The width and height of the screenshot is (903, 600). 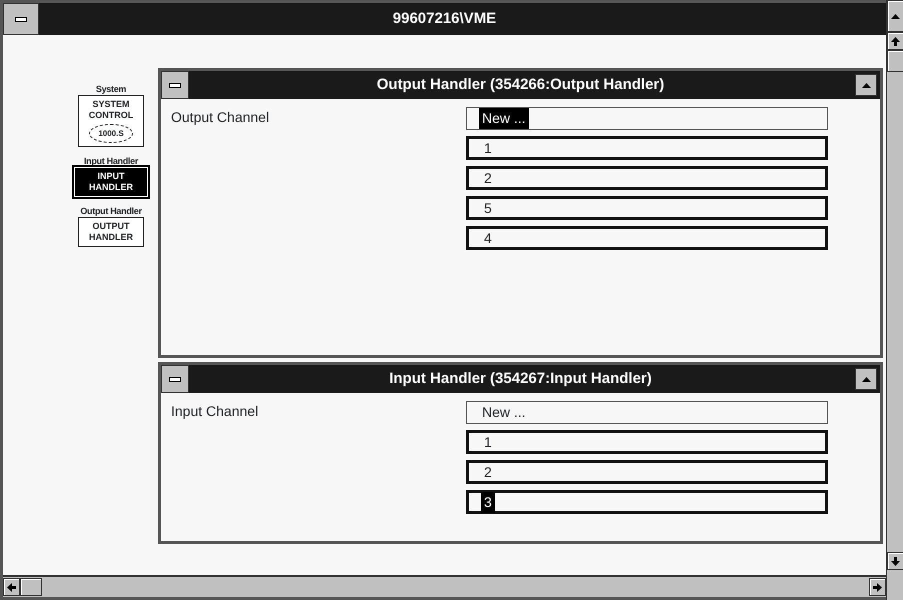 I want to click on module-icon: SYSTEM CONTROL 1000.S, so click(x=111, y=121).